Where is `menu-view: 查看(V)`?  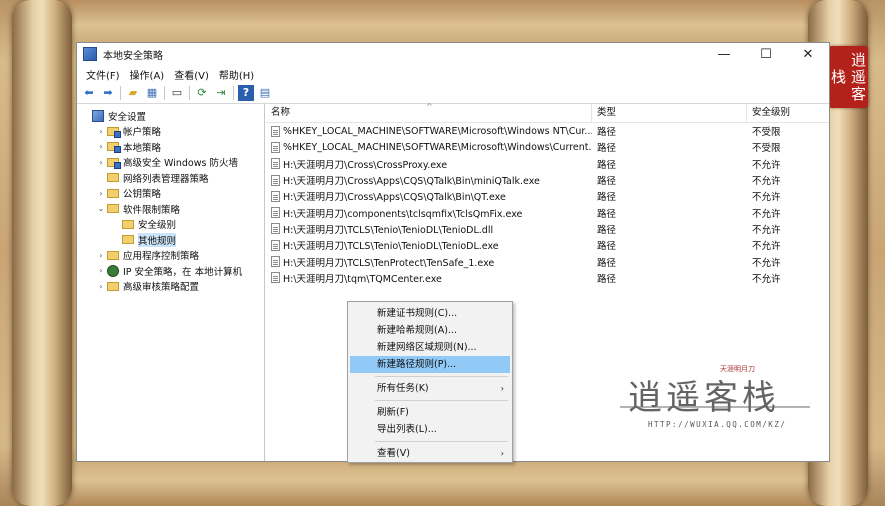 menu-view: 查看(V) is located at coordinates (191, 74).